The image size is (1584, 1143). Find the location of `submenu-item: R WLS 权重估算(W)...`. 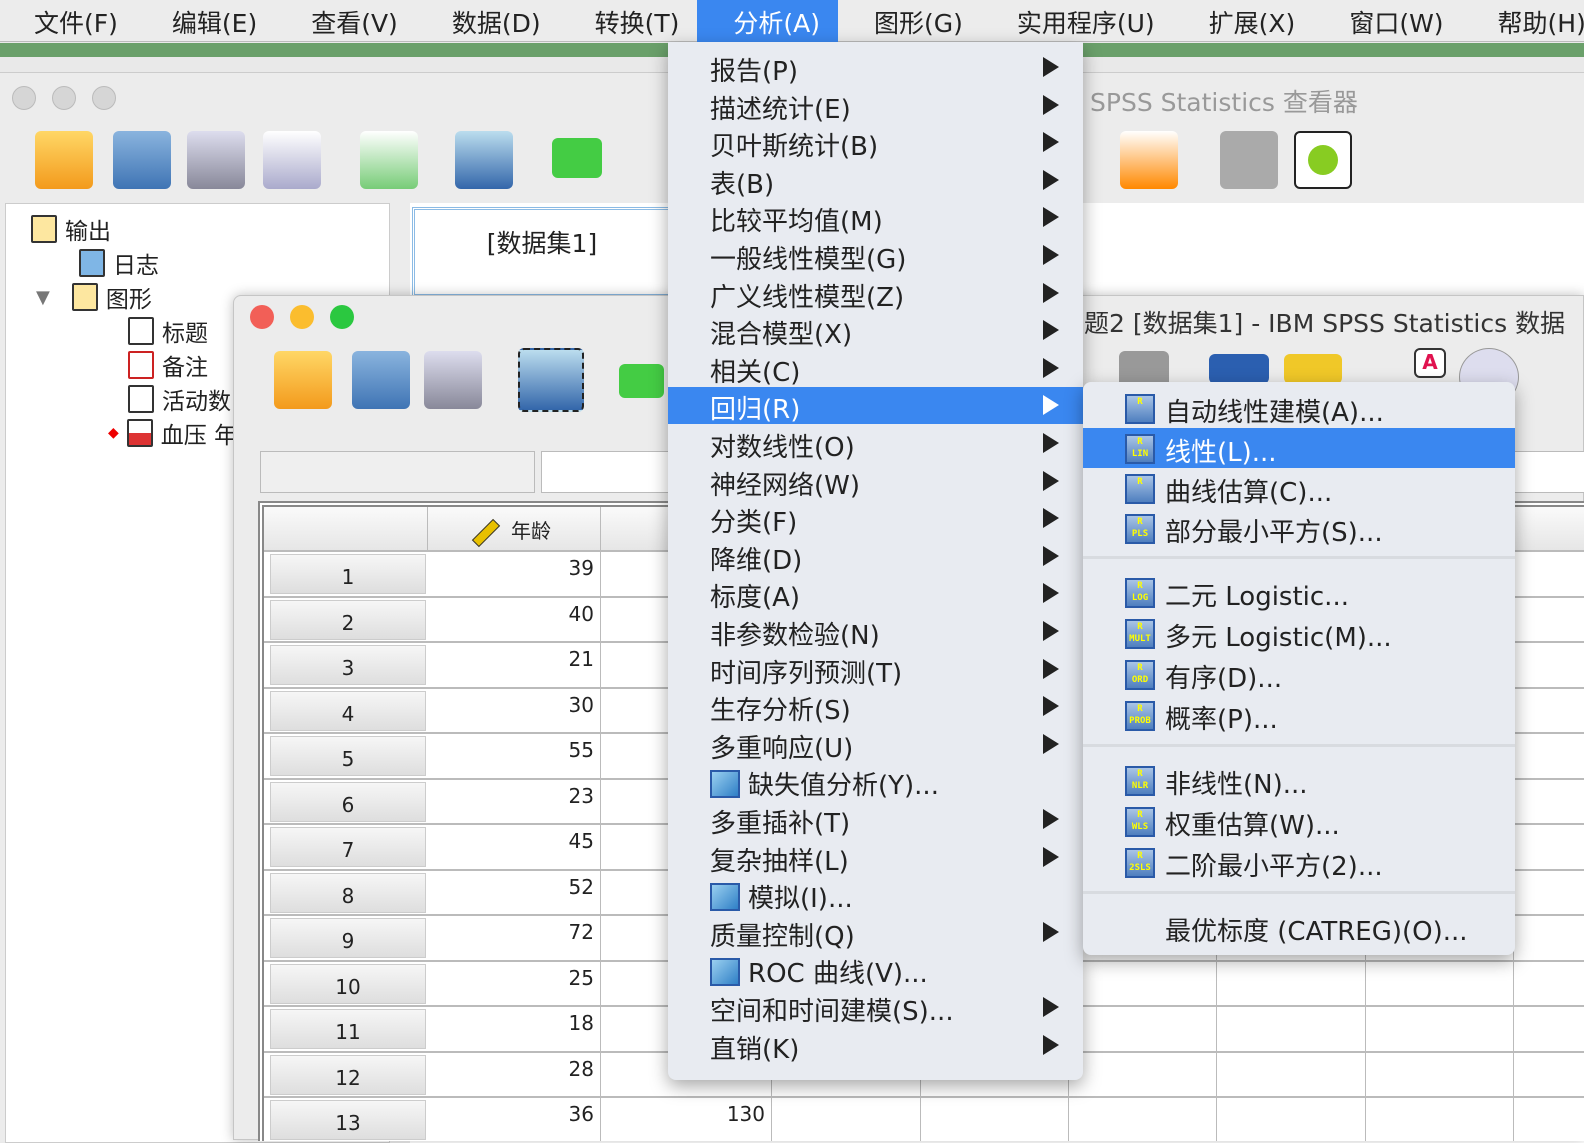

submenu-item: R WLS 权重估算(W)... is located at coordinates (1299, 821).